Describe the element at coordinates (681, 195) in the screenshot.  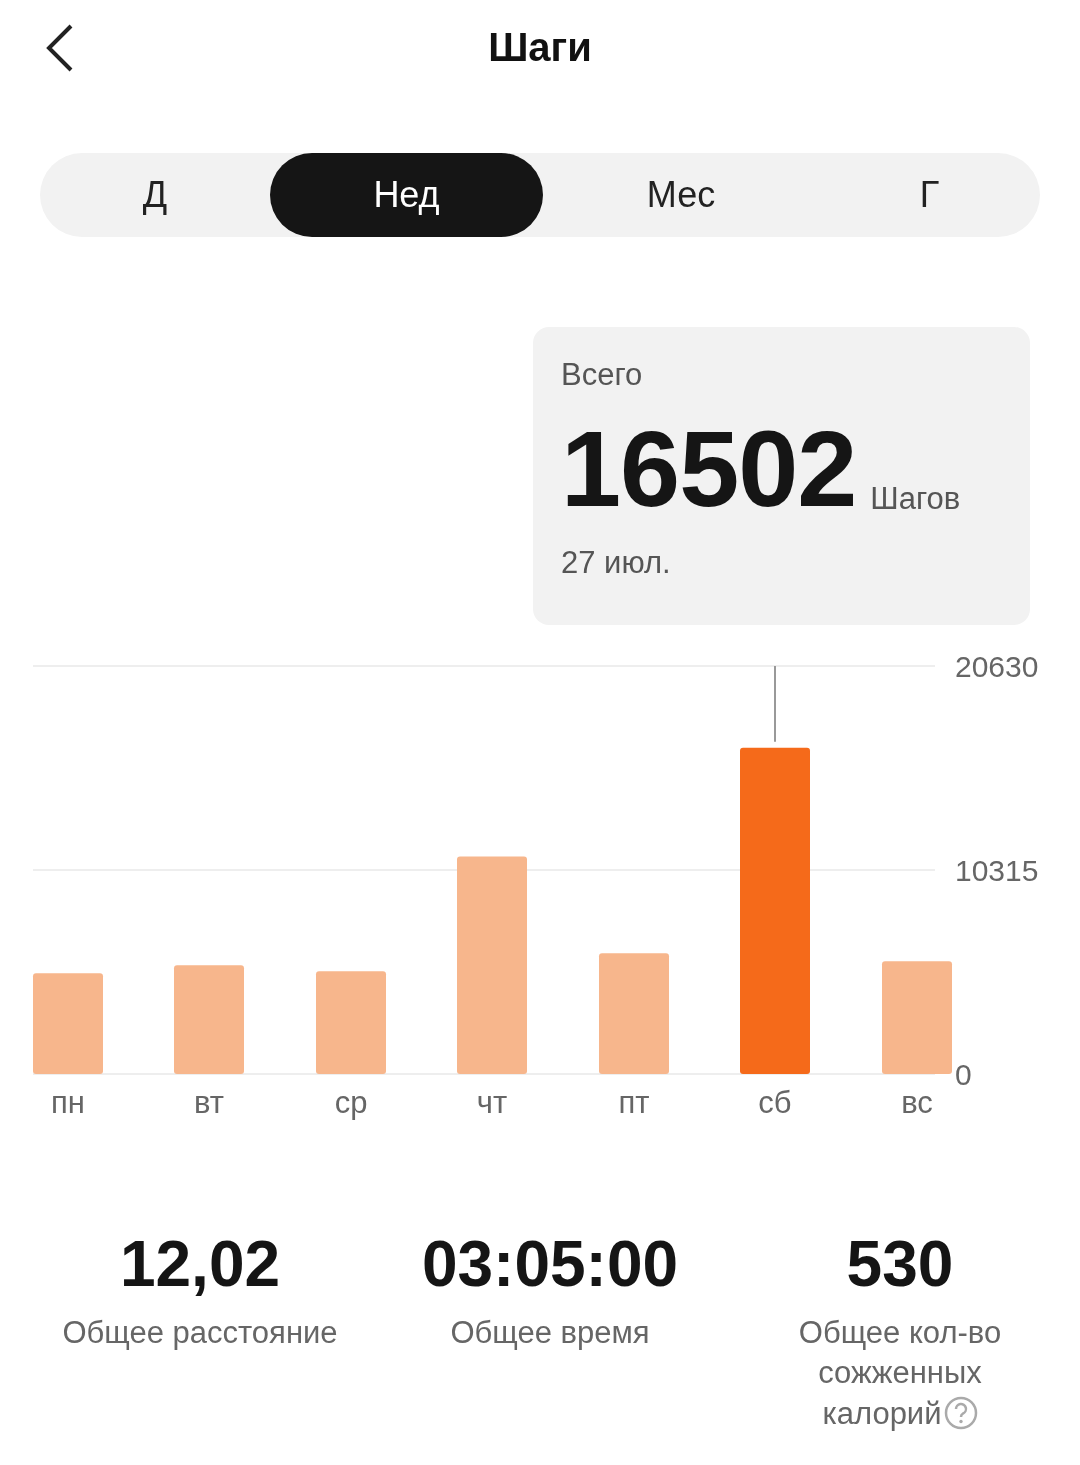
I see `period-tab: Мес` at that location.